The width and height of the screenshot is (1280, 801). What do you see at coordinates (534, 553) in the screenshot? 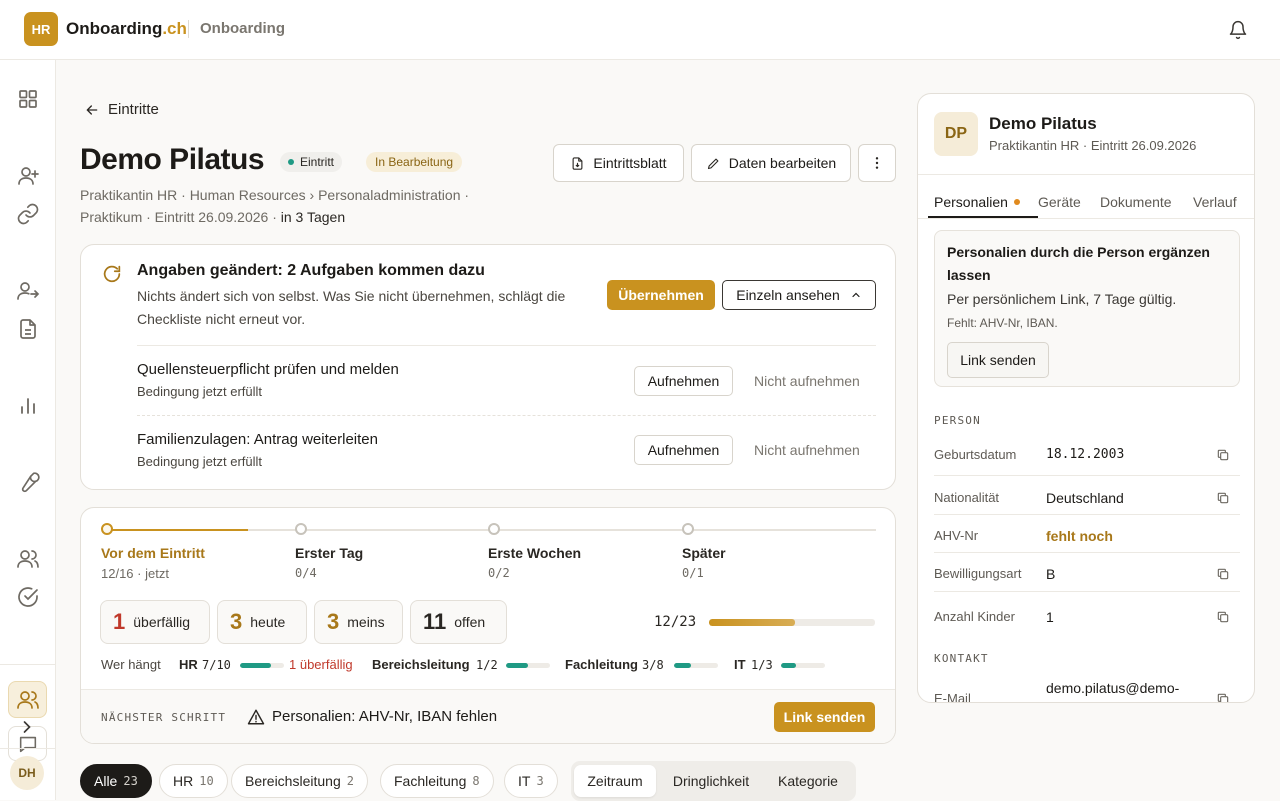
I see `phase-title: Erste Wochen` at bounding box center [534, 553].